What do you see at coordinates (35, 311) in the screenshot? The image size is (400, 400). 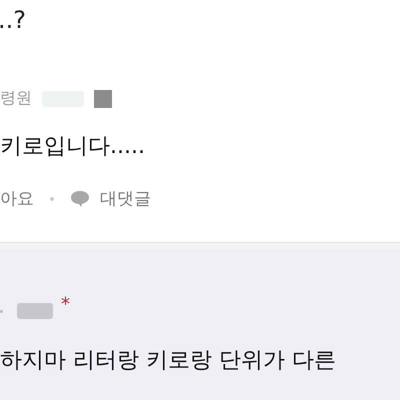 I see `blurred-name` at bounding box center [35, 311].